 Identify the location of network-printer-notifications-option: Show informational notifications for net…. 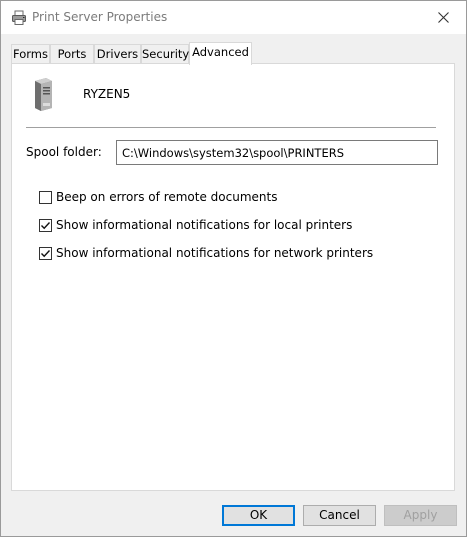
(206, 253).